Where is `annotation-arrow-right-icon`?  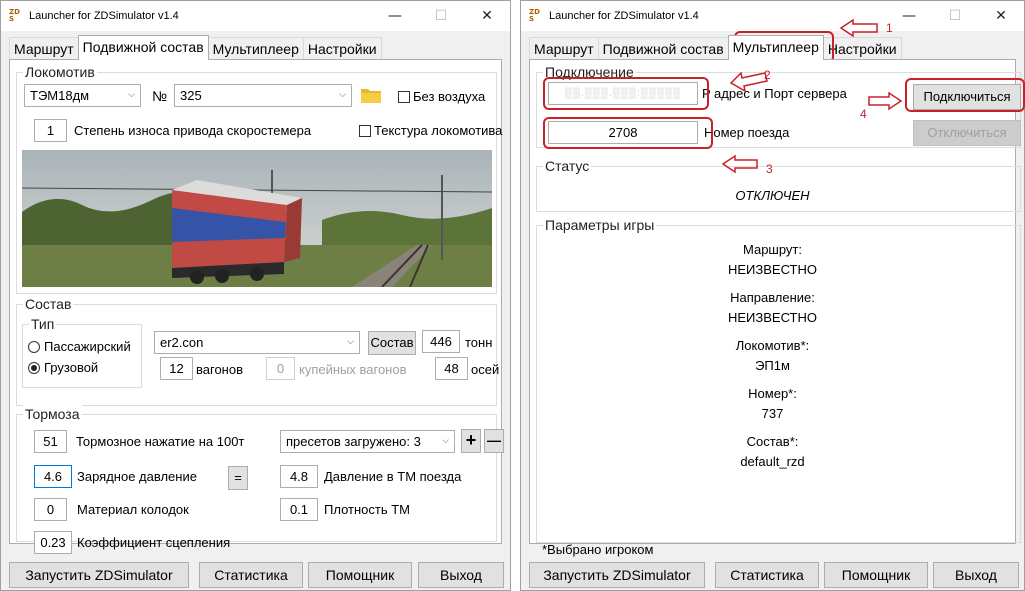
annotation-arrow-right-icon is located at coordinates (885, 101).